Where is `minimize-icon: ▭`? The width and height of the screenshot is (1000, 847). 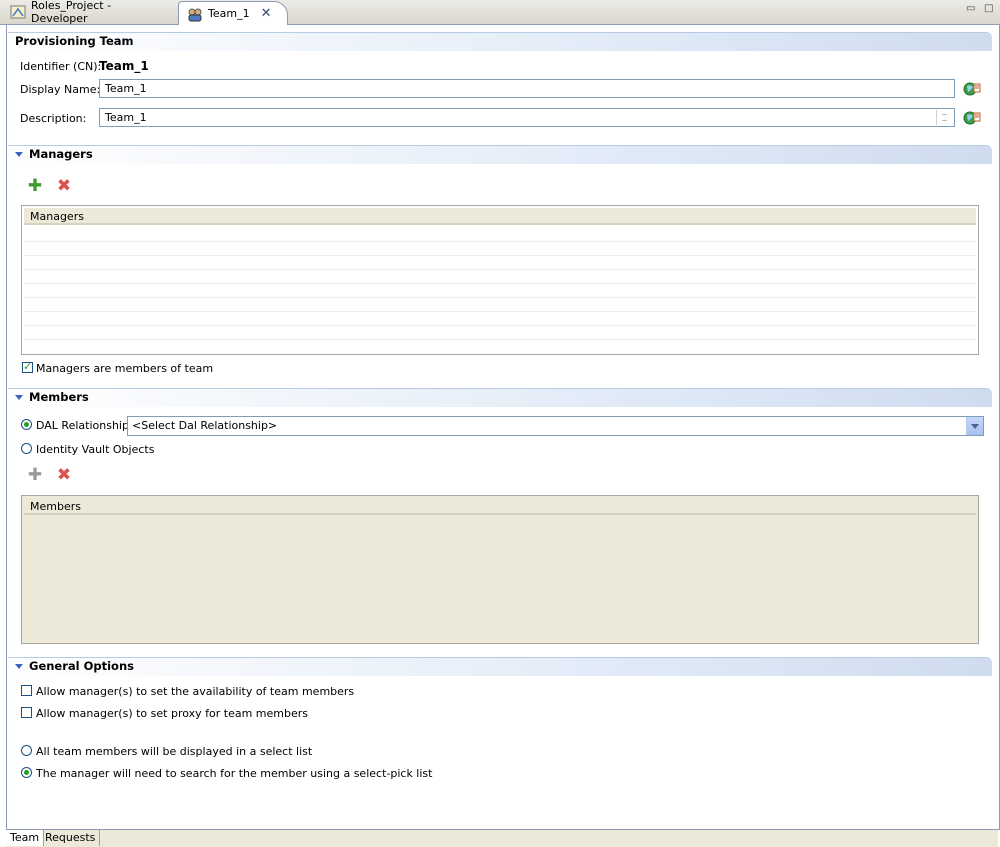 minimize-icon: ▭ is located at coordinates (970, 8).